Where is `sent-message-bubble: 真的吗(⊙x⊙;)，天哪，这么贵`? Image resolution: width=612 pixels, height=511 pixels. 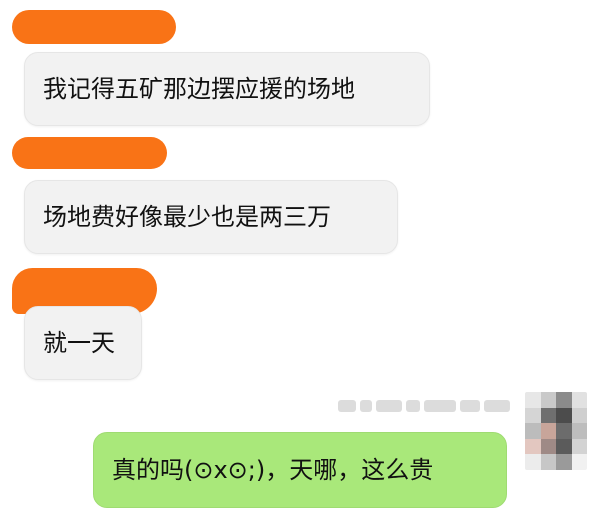
sent-message-bubble: 真的吗(⊙x⊙;)，天哪，这么贵 is located at coordinates (300, 470).